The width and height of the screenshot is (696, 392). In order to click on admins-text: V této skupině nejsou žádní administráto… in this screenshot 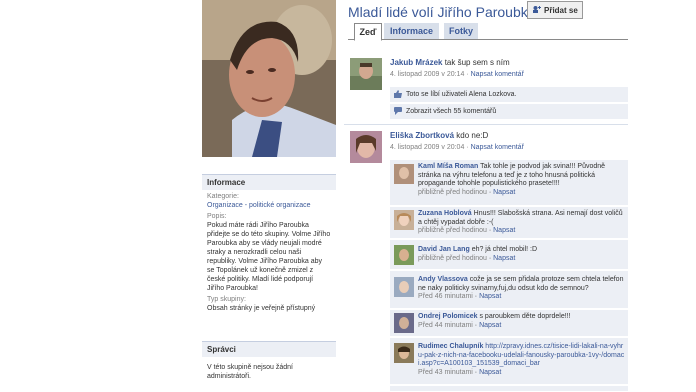, I will do `click(250, 372)`.